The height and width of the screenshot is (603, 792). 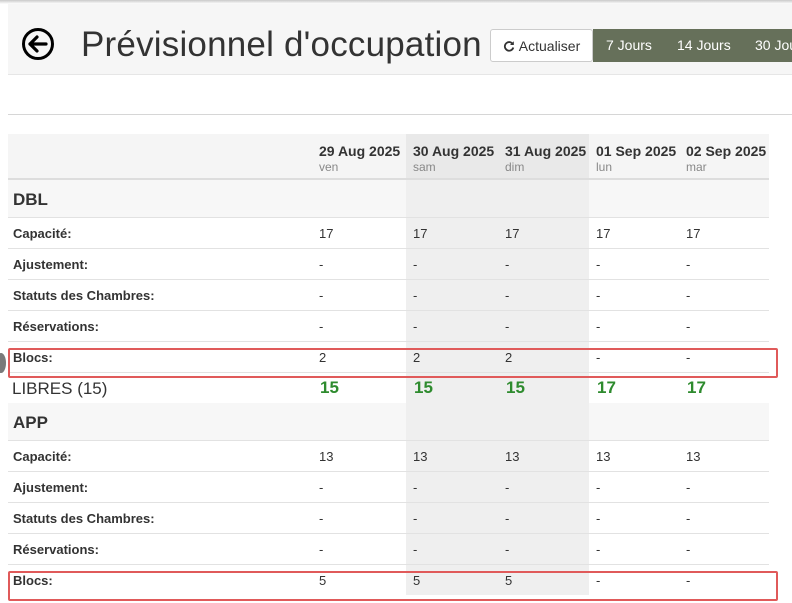 What do you see at coordinates (60, 388) in the screenshot?
I see `free-rooms-label: LIBRES (15)` at bounding box center [60, 388].